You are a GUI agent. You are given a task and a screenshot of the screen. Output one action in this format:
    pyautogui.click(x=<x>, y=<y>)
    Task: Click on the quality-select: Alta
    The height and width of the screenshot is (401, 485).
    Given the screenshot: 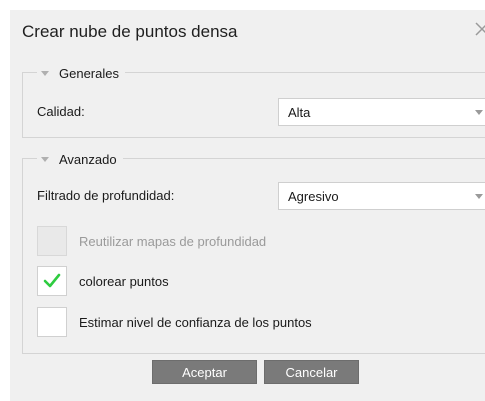 What is the action you would take?
    pyautogui.click(x=381, y=112)
    